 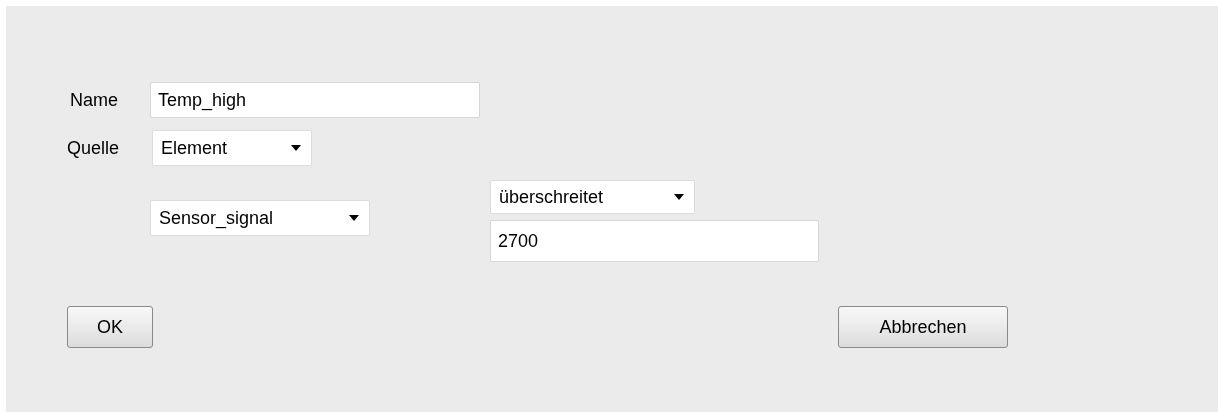 What do you see at coordinates (232, 148) in the screenshot?
I see `source-dropdown: Element` at bounding box center [232, 148].